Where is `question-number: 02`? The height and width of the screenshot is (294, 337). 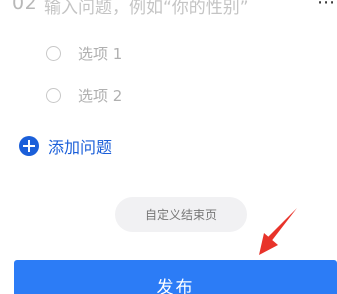
question-number: 02 is located at coordinates (25, 7).